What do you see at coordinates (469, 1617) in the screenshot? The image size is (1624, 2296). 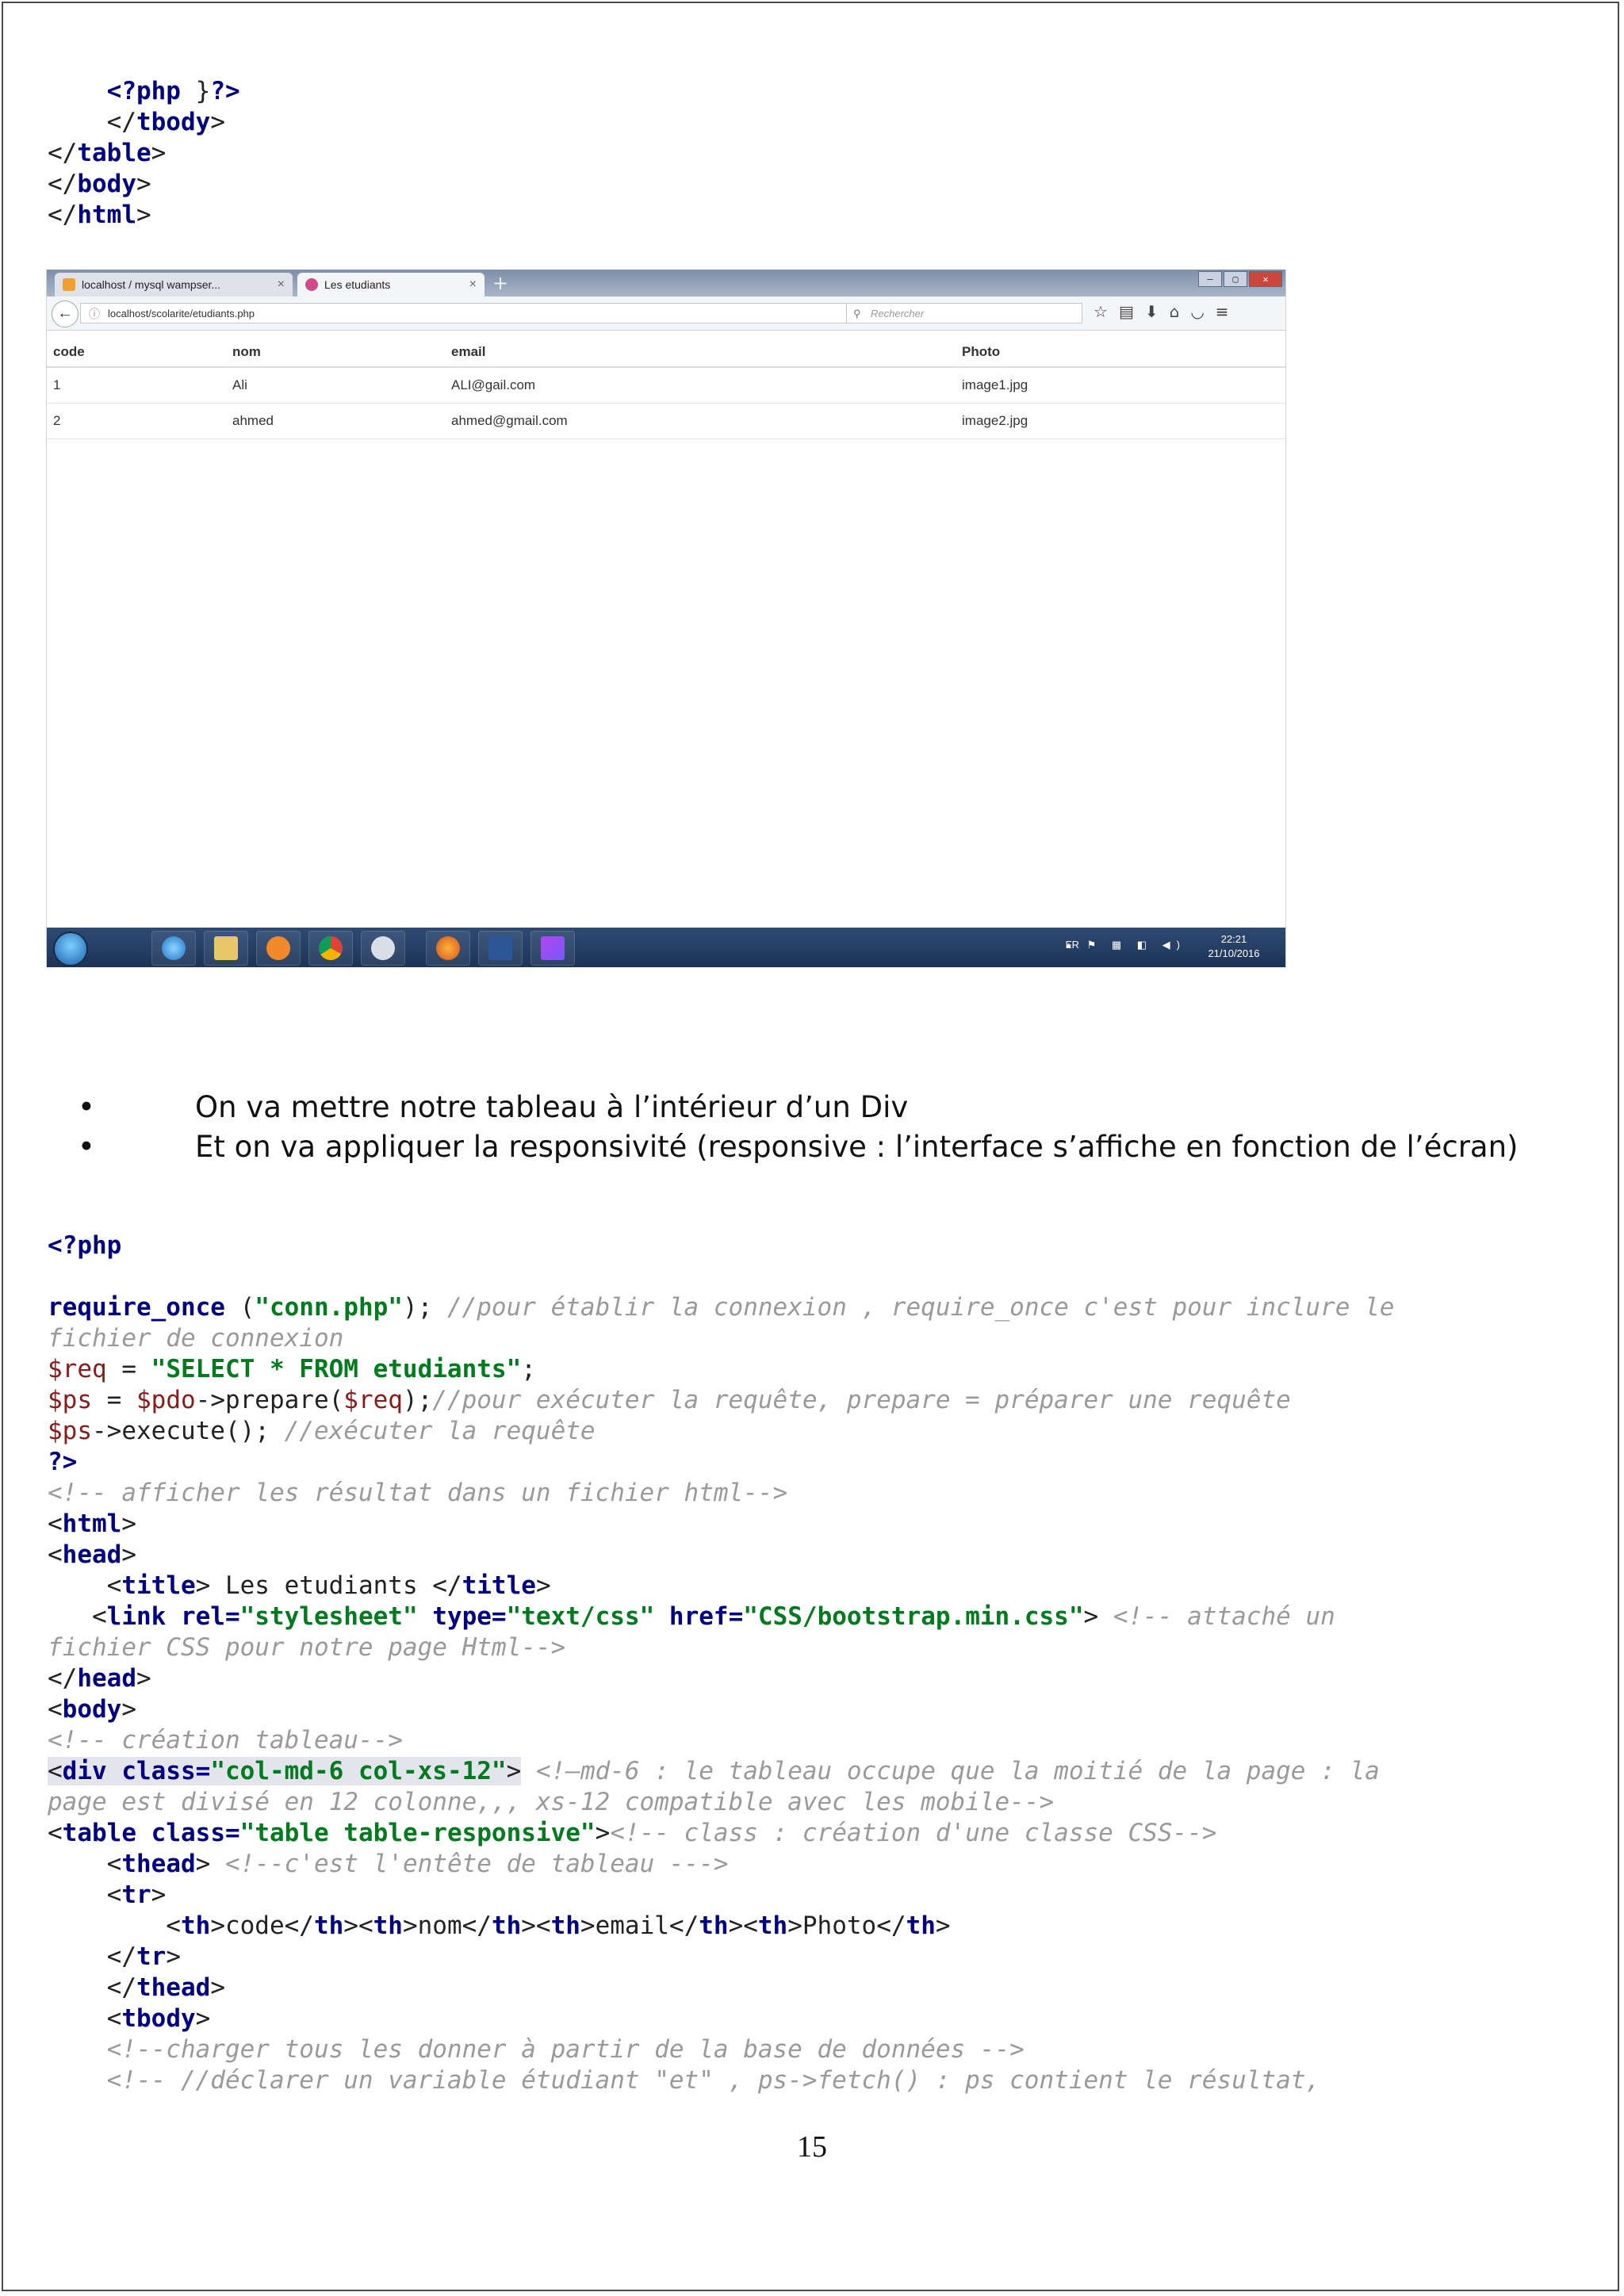 I see `code-keyword: type=` at bounding box center [469, 1617].